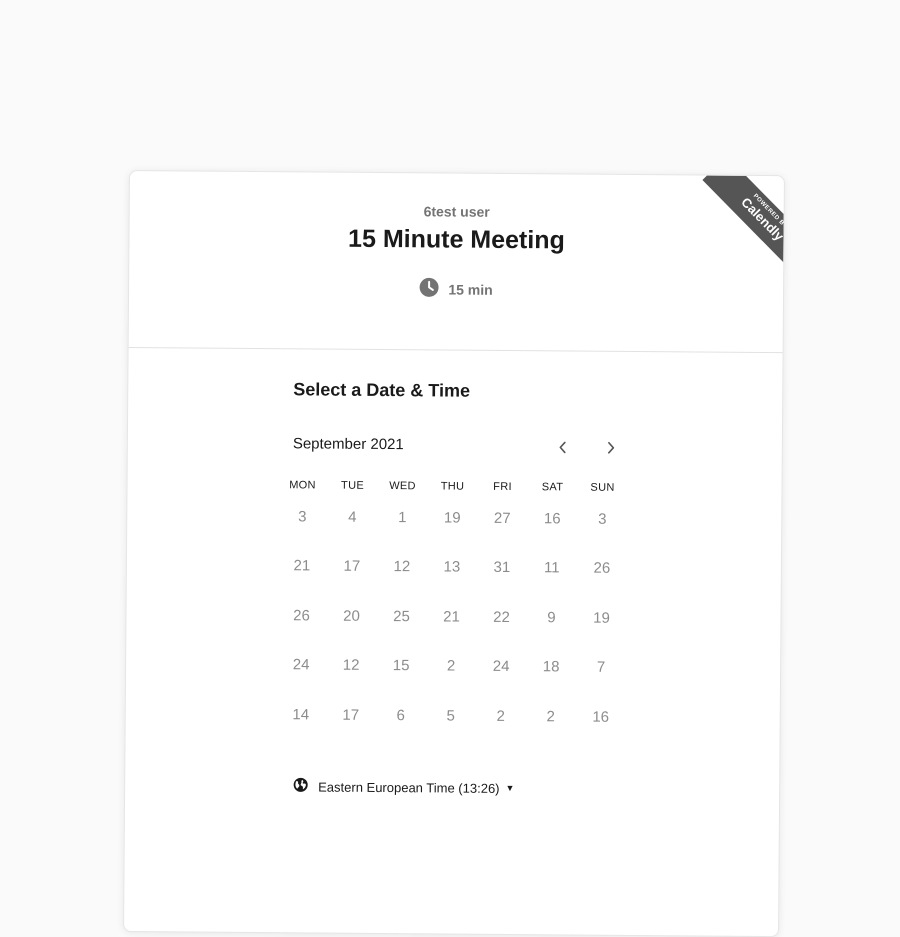 This screenshot has width=900, height=937. I want to click on calendar-date: 20, so click(351, 616).